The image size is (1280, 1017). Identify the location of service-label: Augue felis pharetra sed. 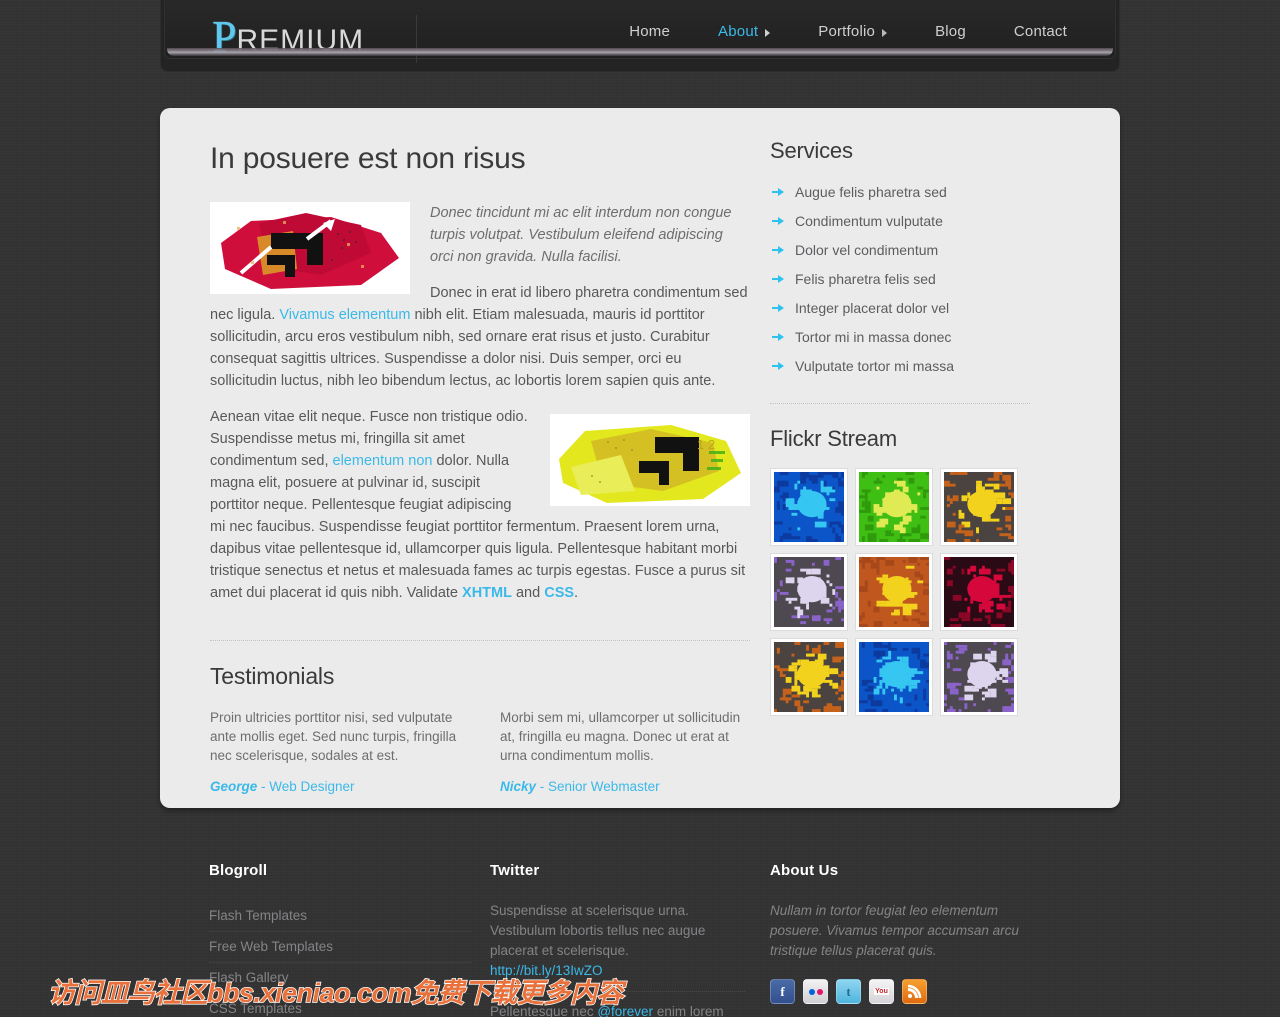
(871, 192).